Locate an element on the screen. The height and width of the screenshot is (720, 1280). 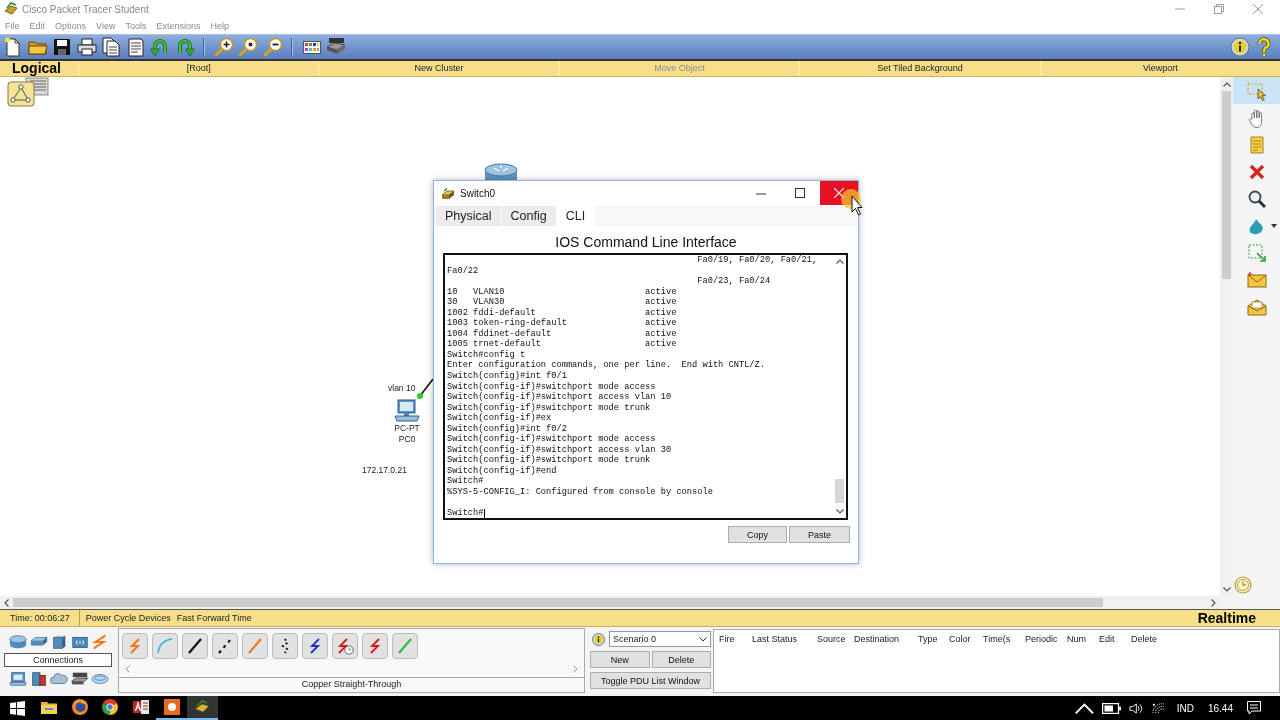
power-cycle-button: Power Cycle Devices is located at coordinates (128, 618).